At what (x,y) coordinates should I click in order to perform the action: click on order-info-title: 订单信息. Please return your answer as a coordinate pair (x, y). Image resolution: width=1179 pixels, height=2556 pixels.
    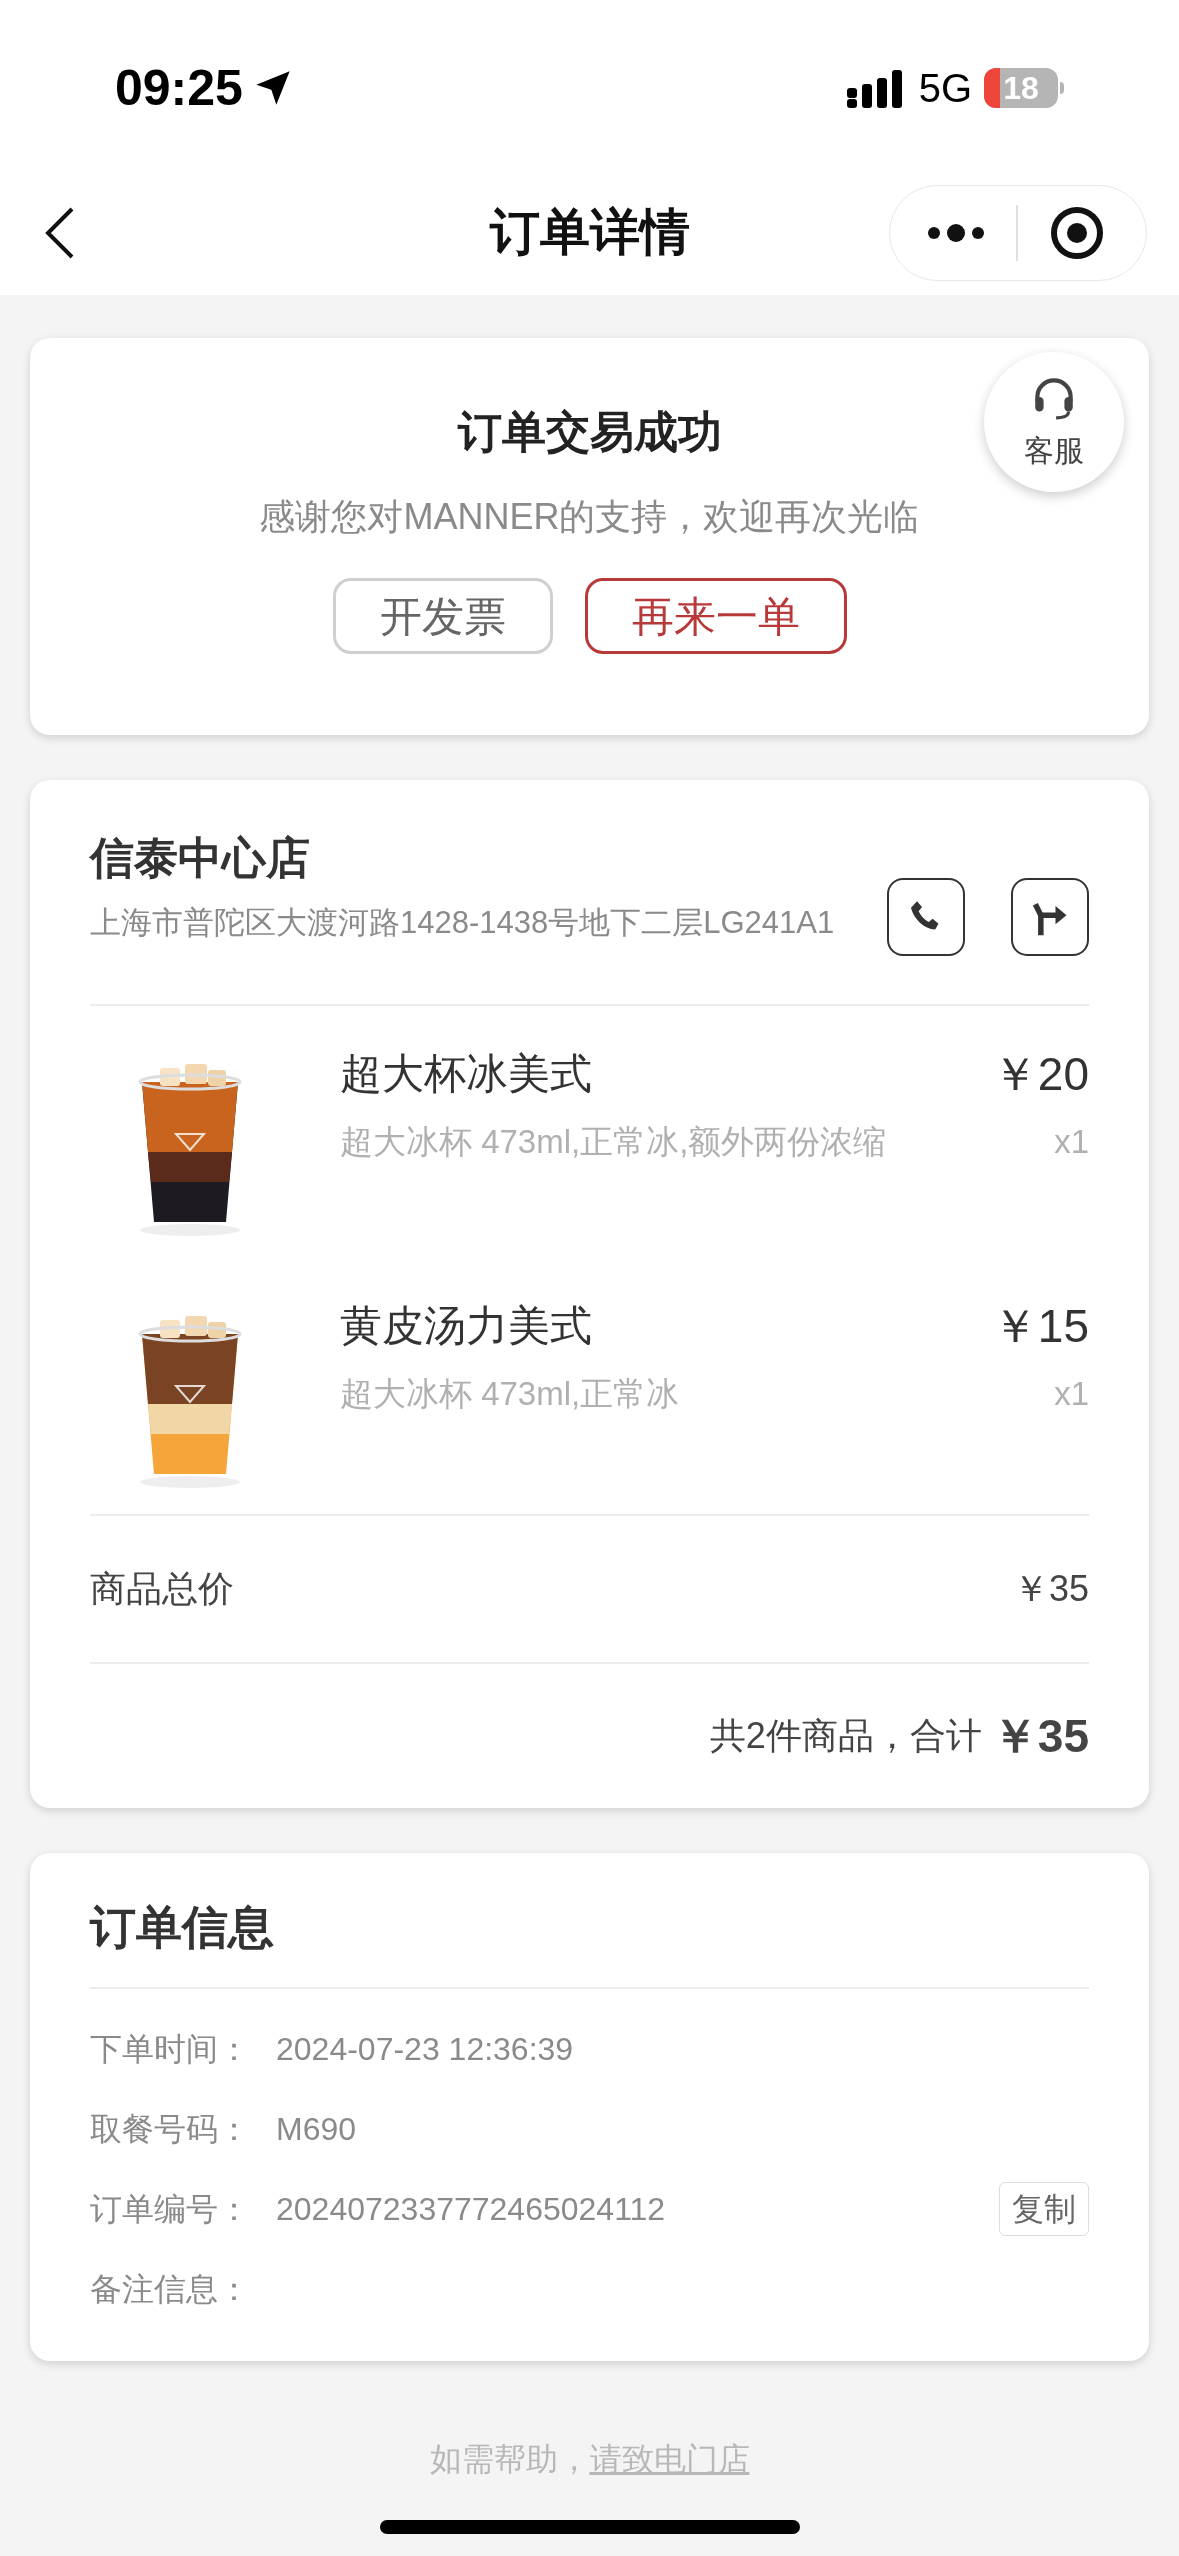
    Looking at the image, I should click on (182, 1927).